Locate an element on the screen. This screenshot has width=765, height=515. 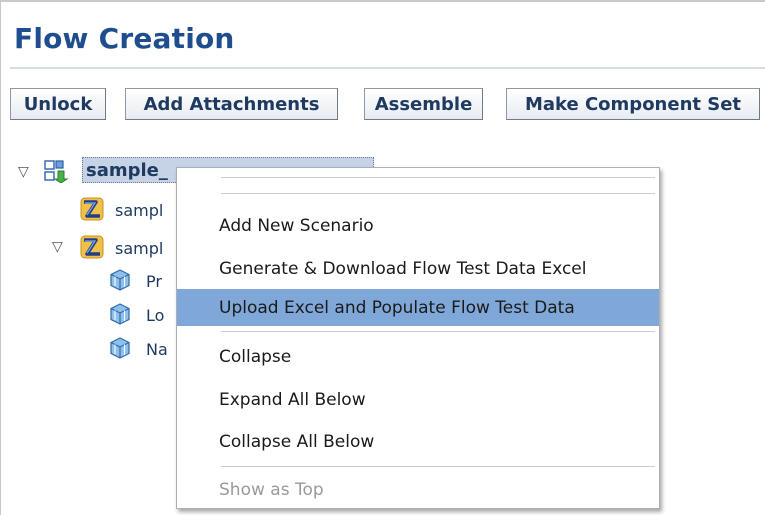
menu-item-upload-excel: Upload Excel and Populate Flow Test Data is located at coordinates (418, 307).